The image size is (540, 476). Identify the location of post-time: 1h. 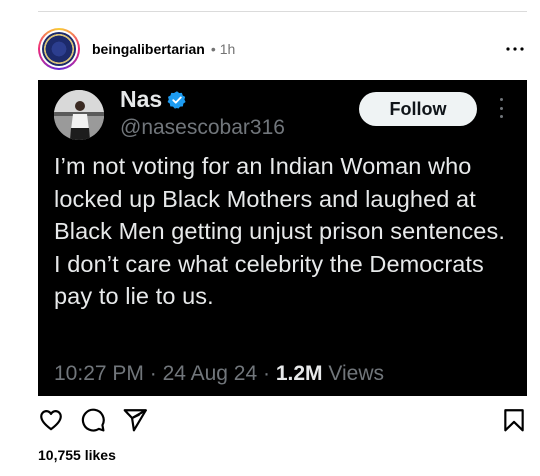
(228, 49).